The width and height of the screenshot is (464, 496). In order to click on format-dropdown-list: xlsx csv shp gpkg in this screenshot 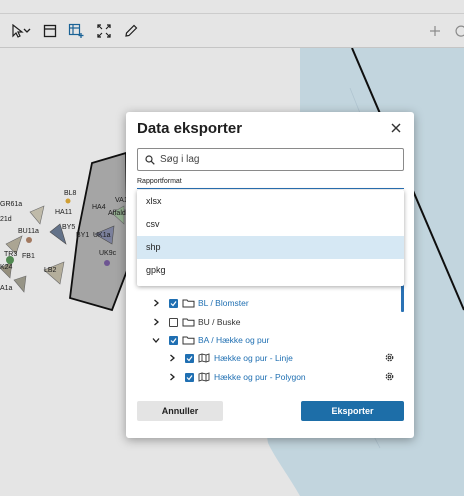, I will do `click(270, 238)`.